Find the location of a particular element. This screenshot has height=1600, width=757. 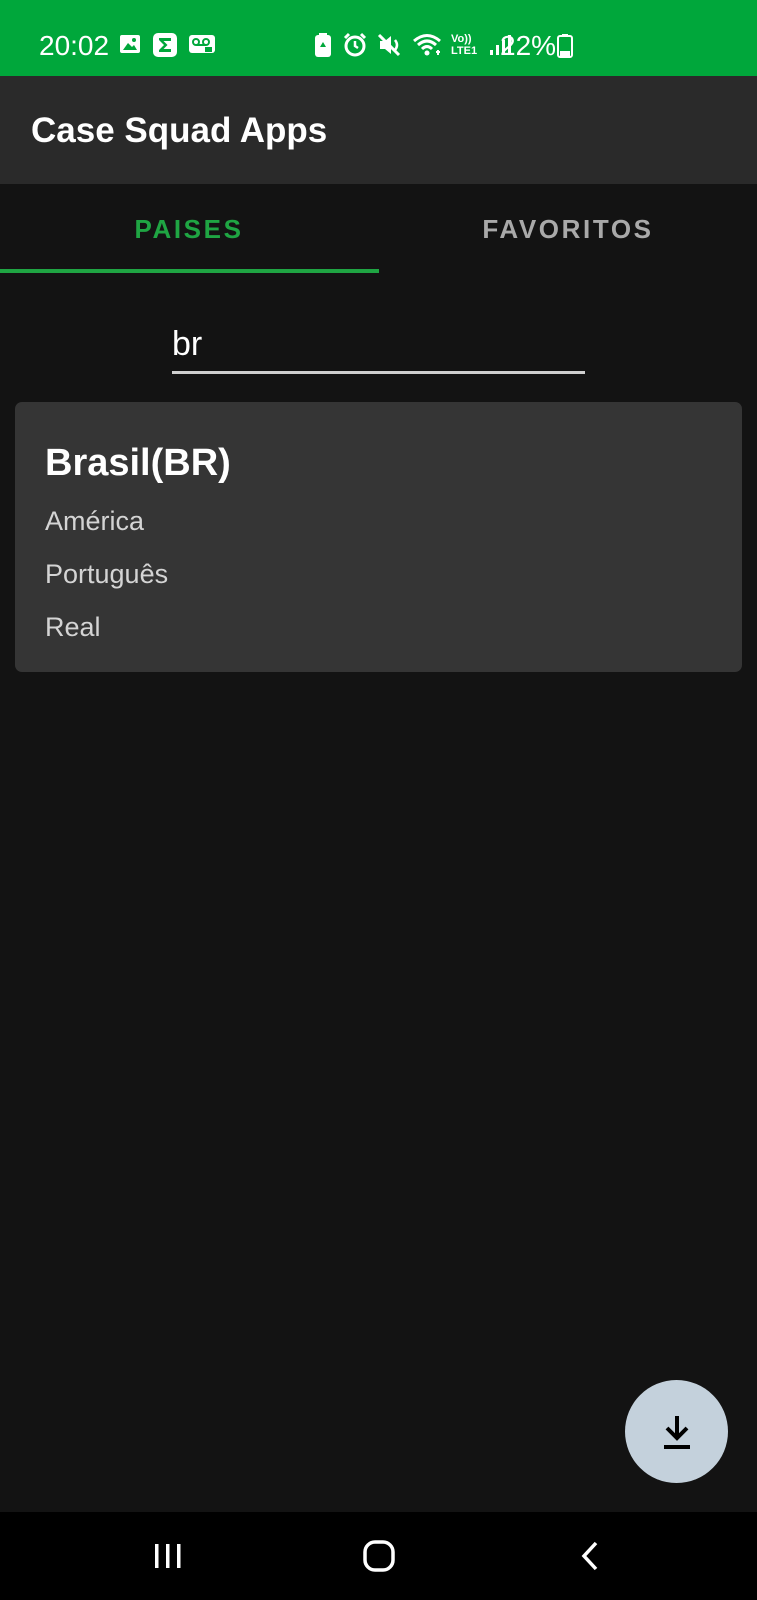

country-language: Português is located at coordinates (107, 574).